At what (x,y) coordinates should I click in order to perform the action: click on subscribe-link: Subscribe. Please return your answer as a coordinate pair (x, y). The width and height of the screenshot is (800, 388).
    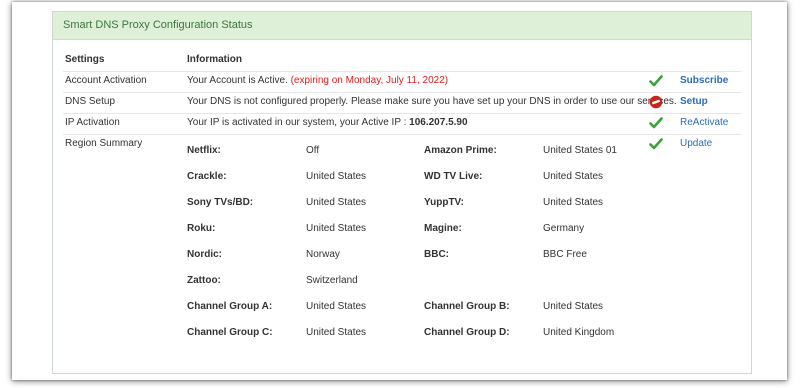
    Looking at the image, I should click on (704, 81).